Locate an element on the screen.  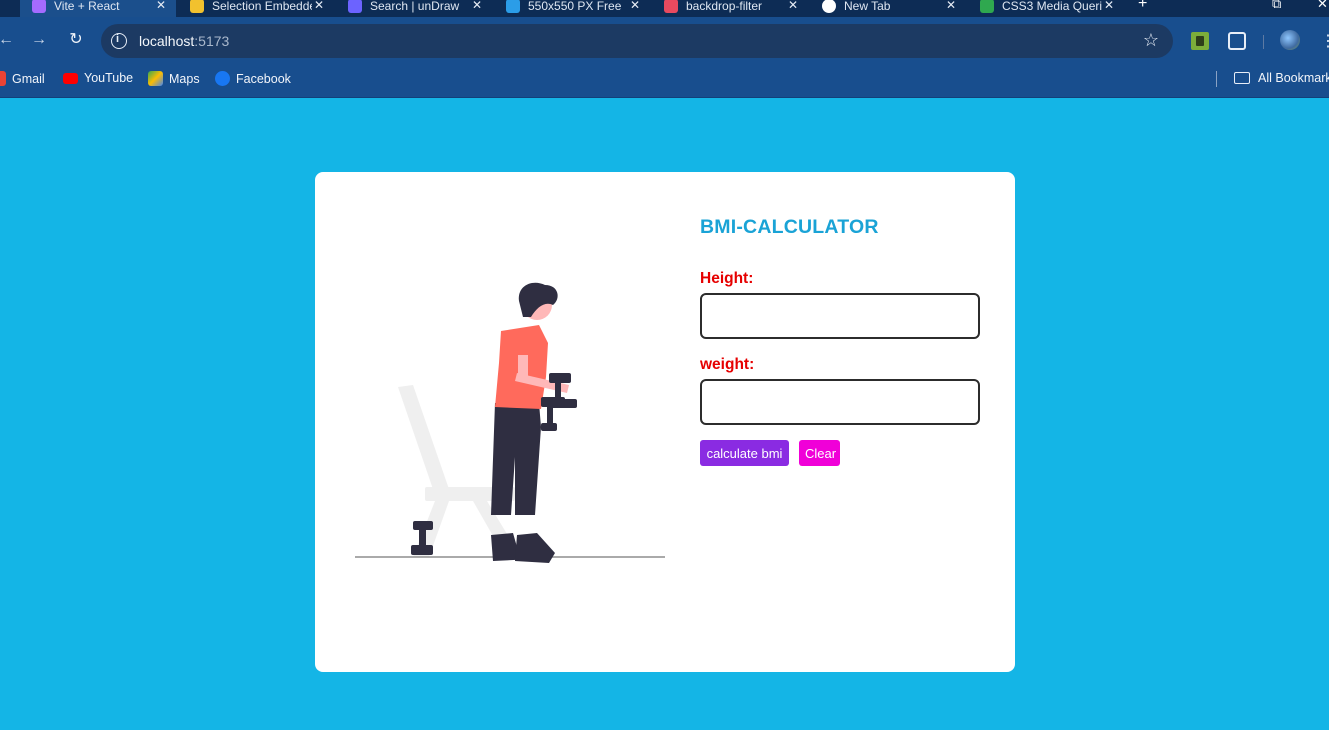
button-row: calculate bmi Clear is located at coordinates (845, 453).